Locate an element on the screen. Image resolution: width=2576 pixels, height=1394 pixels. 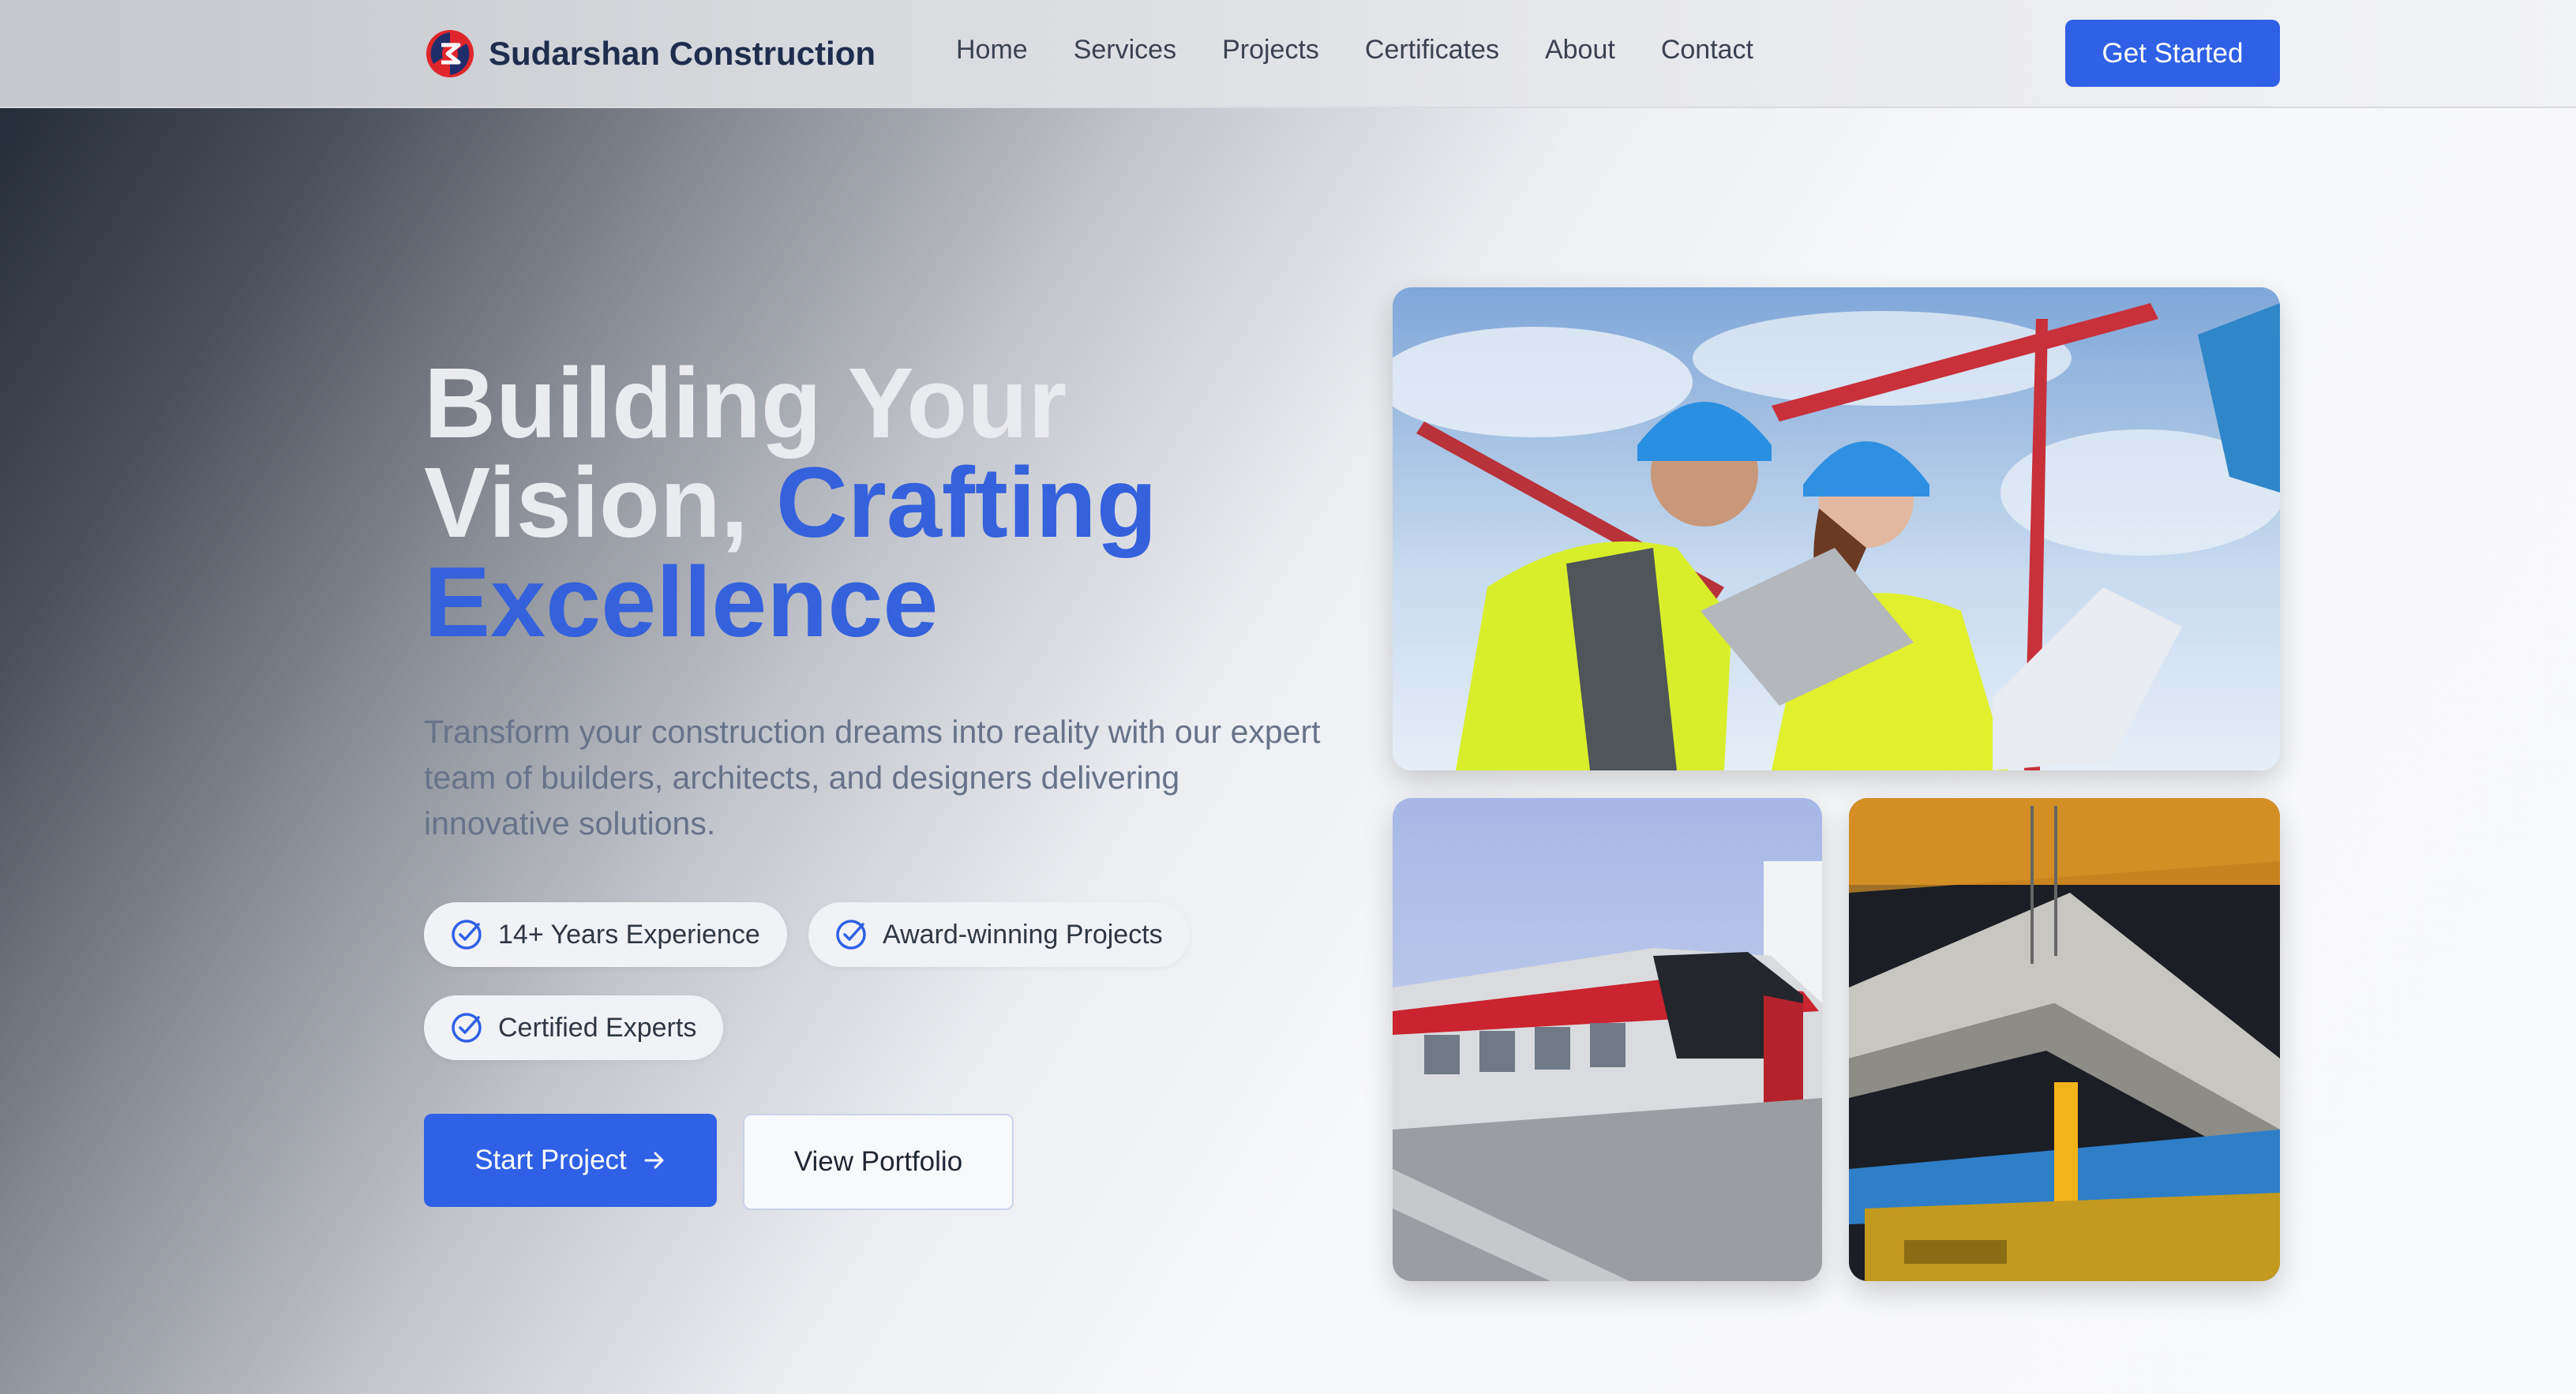
nav-contact: Contact is located at coordinates (1707, 50).